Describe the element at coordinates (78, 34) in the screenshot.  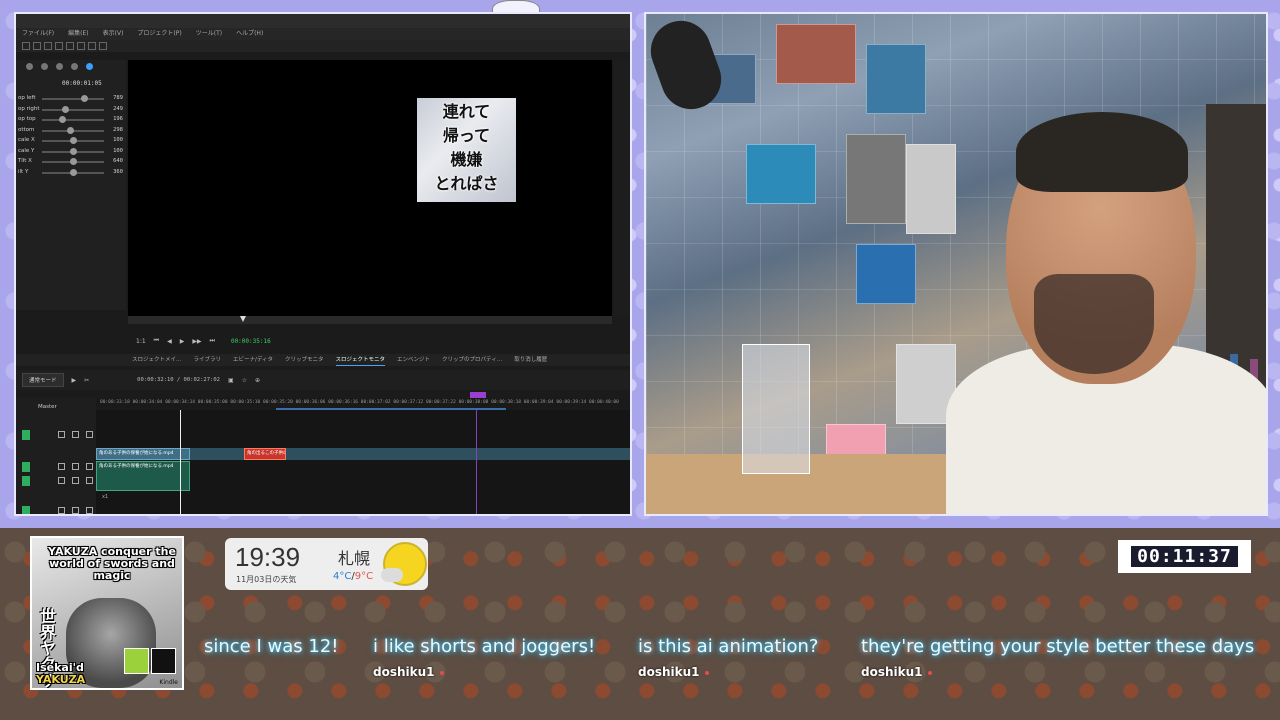
I see `menu-item: 編集(E)` at that location.